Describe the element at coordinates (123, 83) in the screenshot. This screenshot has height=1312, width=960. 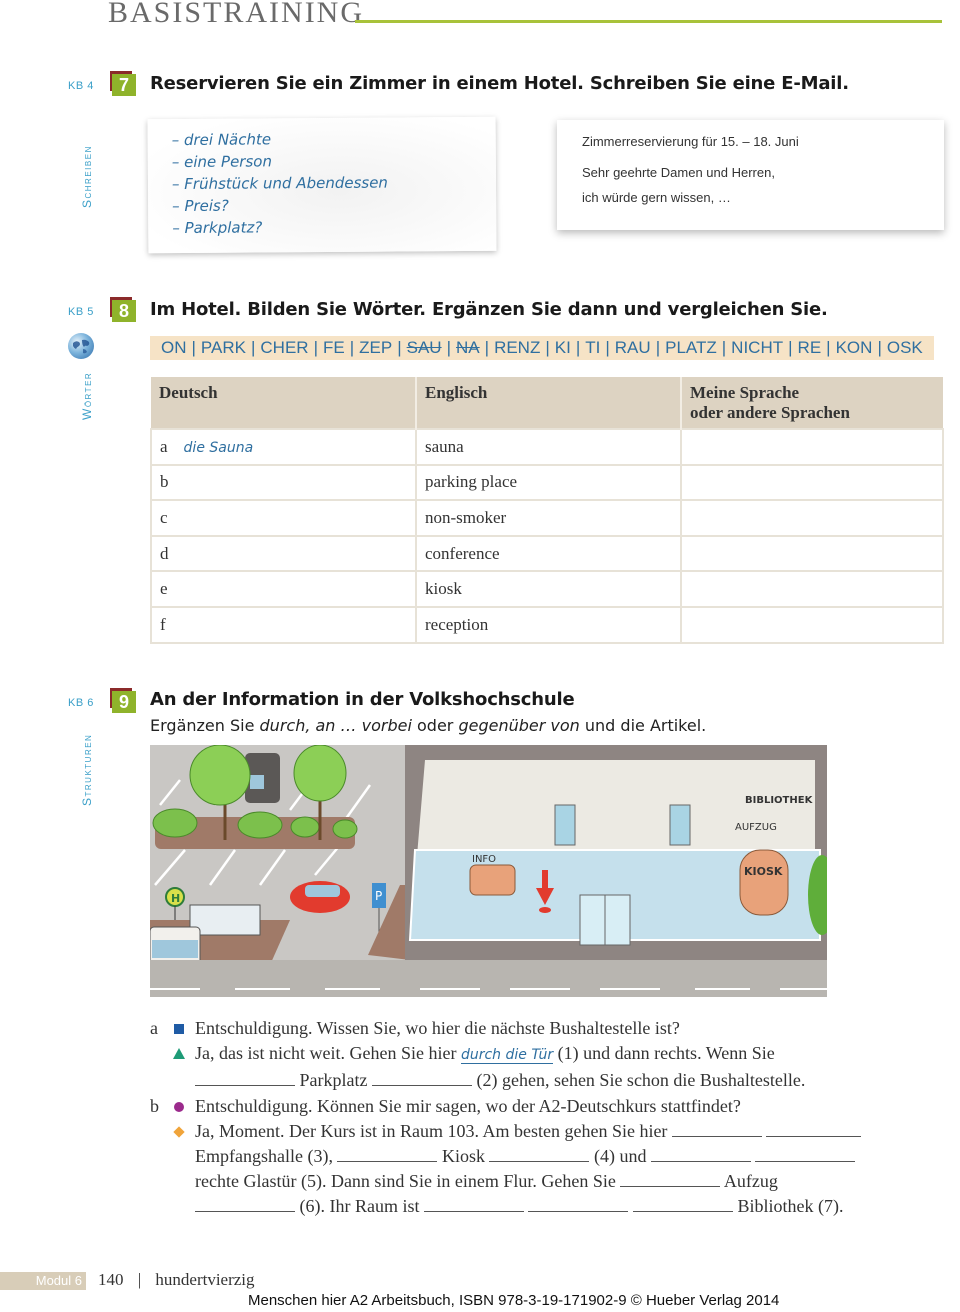
I see `exercise-number-7: 7` at that location.